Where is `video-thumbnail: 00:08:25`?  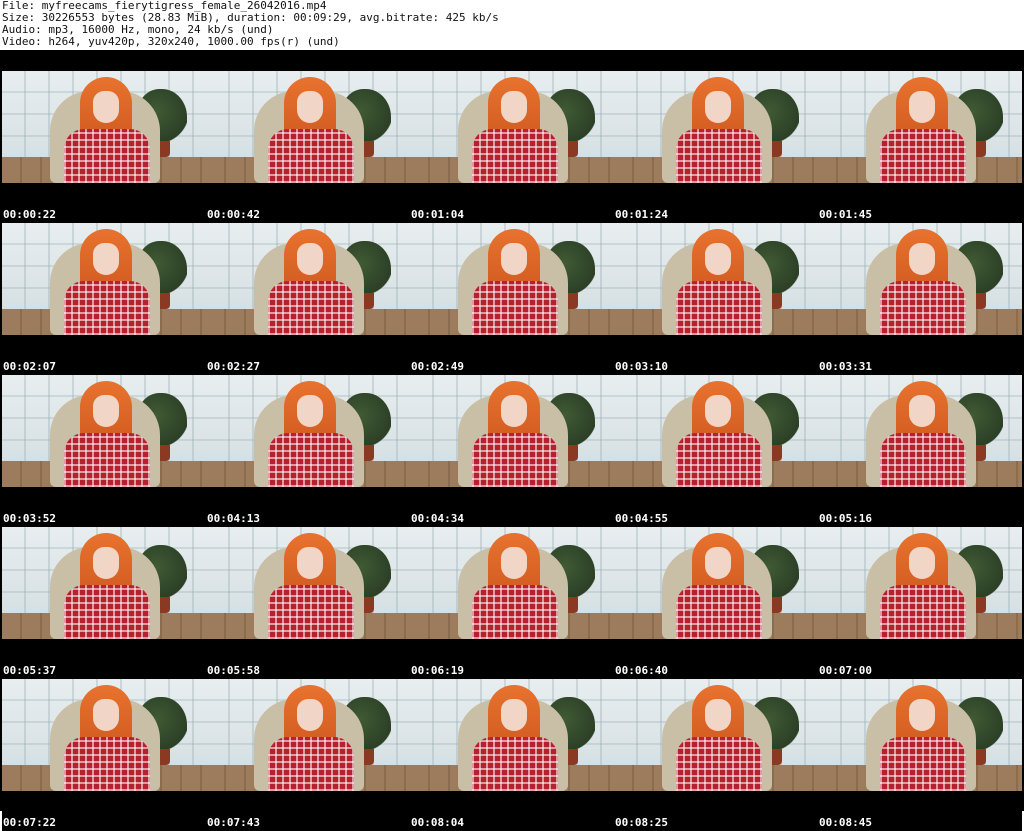 video-thumbnail: 00:08:25 is located at coordinates (716, 755).